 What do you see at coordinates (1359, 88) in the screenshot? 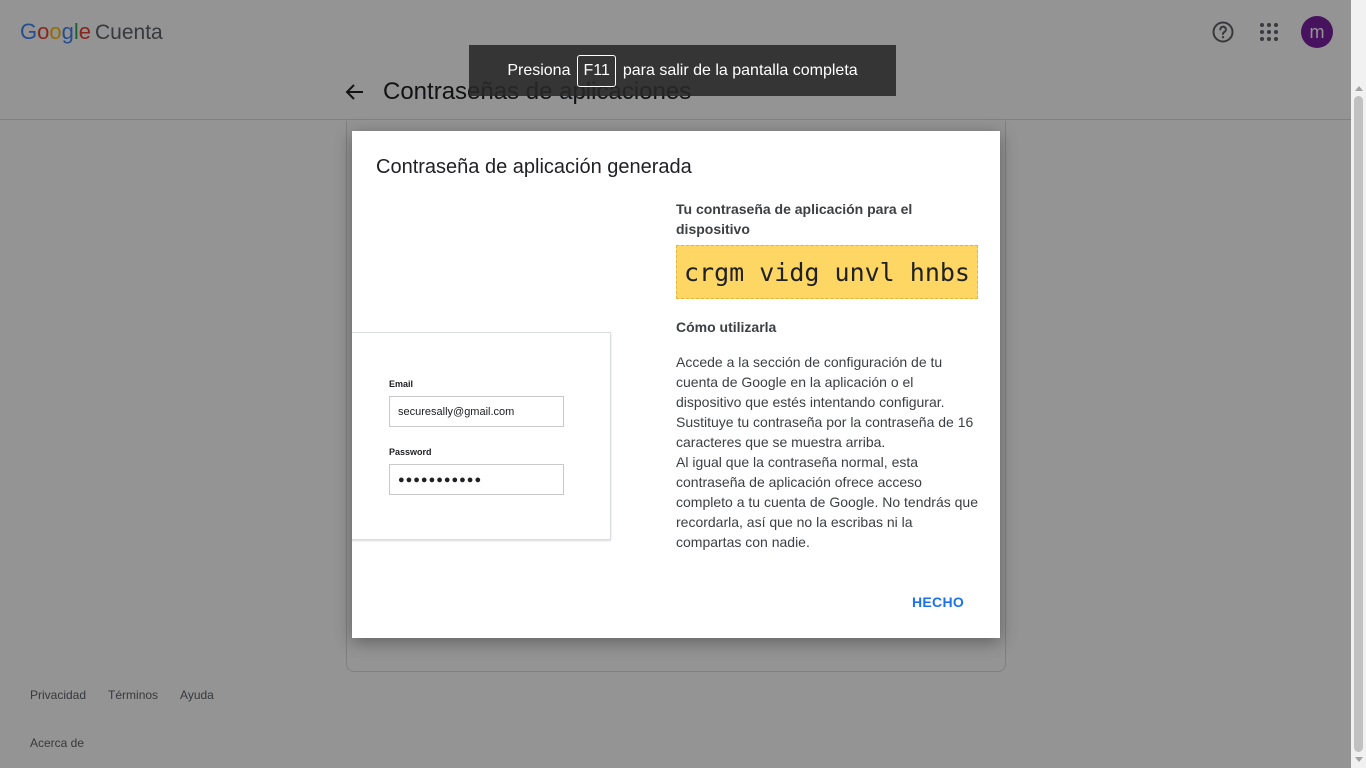
I see `scroll-up-arrow-icon` at bounding box center [1359, 88].